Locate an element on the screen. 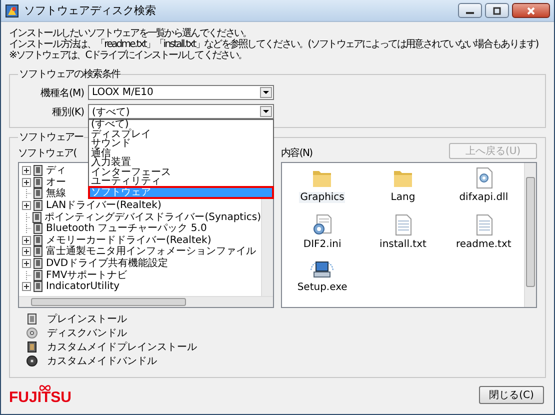  tree-item: 富士通製モニタ用インフォメーションファイル is located at coordinates (151, 252).